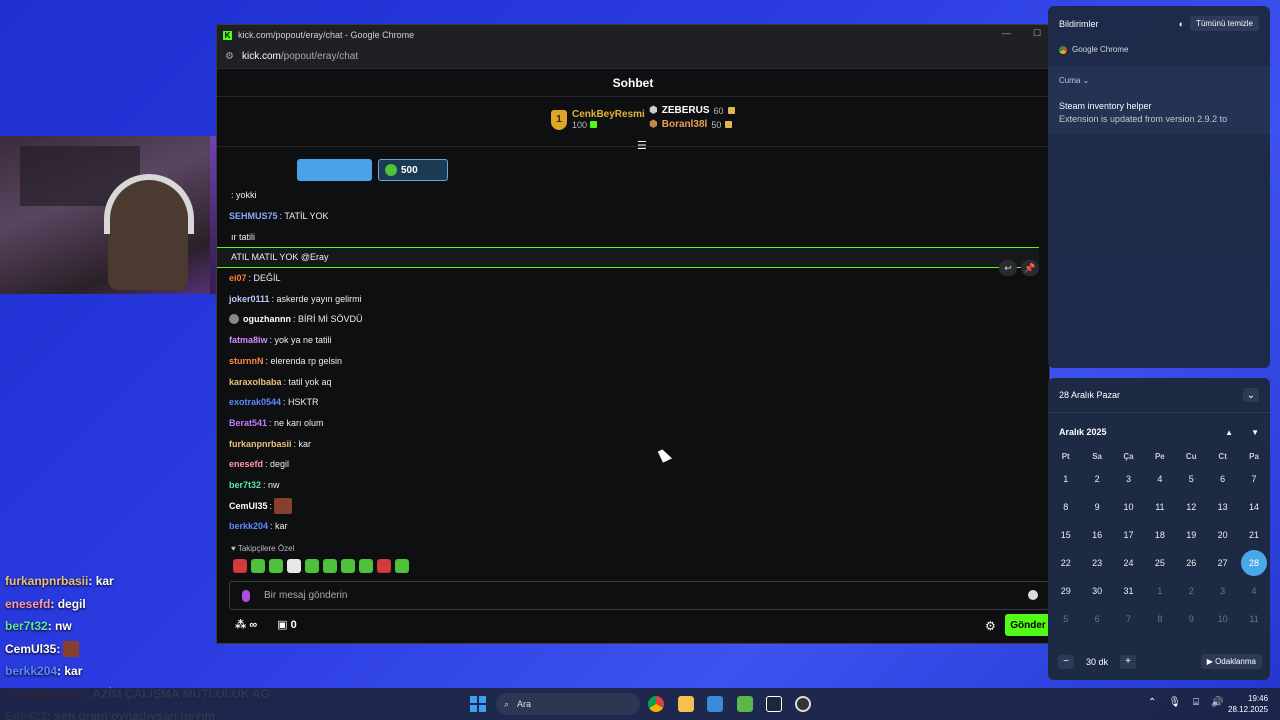 The width and height of the screenshot is (1280, 720). Describe the element at coordinates (248, 423) in the screenshot. I see `chat-username: Berat541` at that location.